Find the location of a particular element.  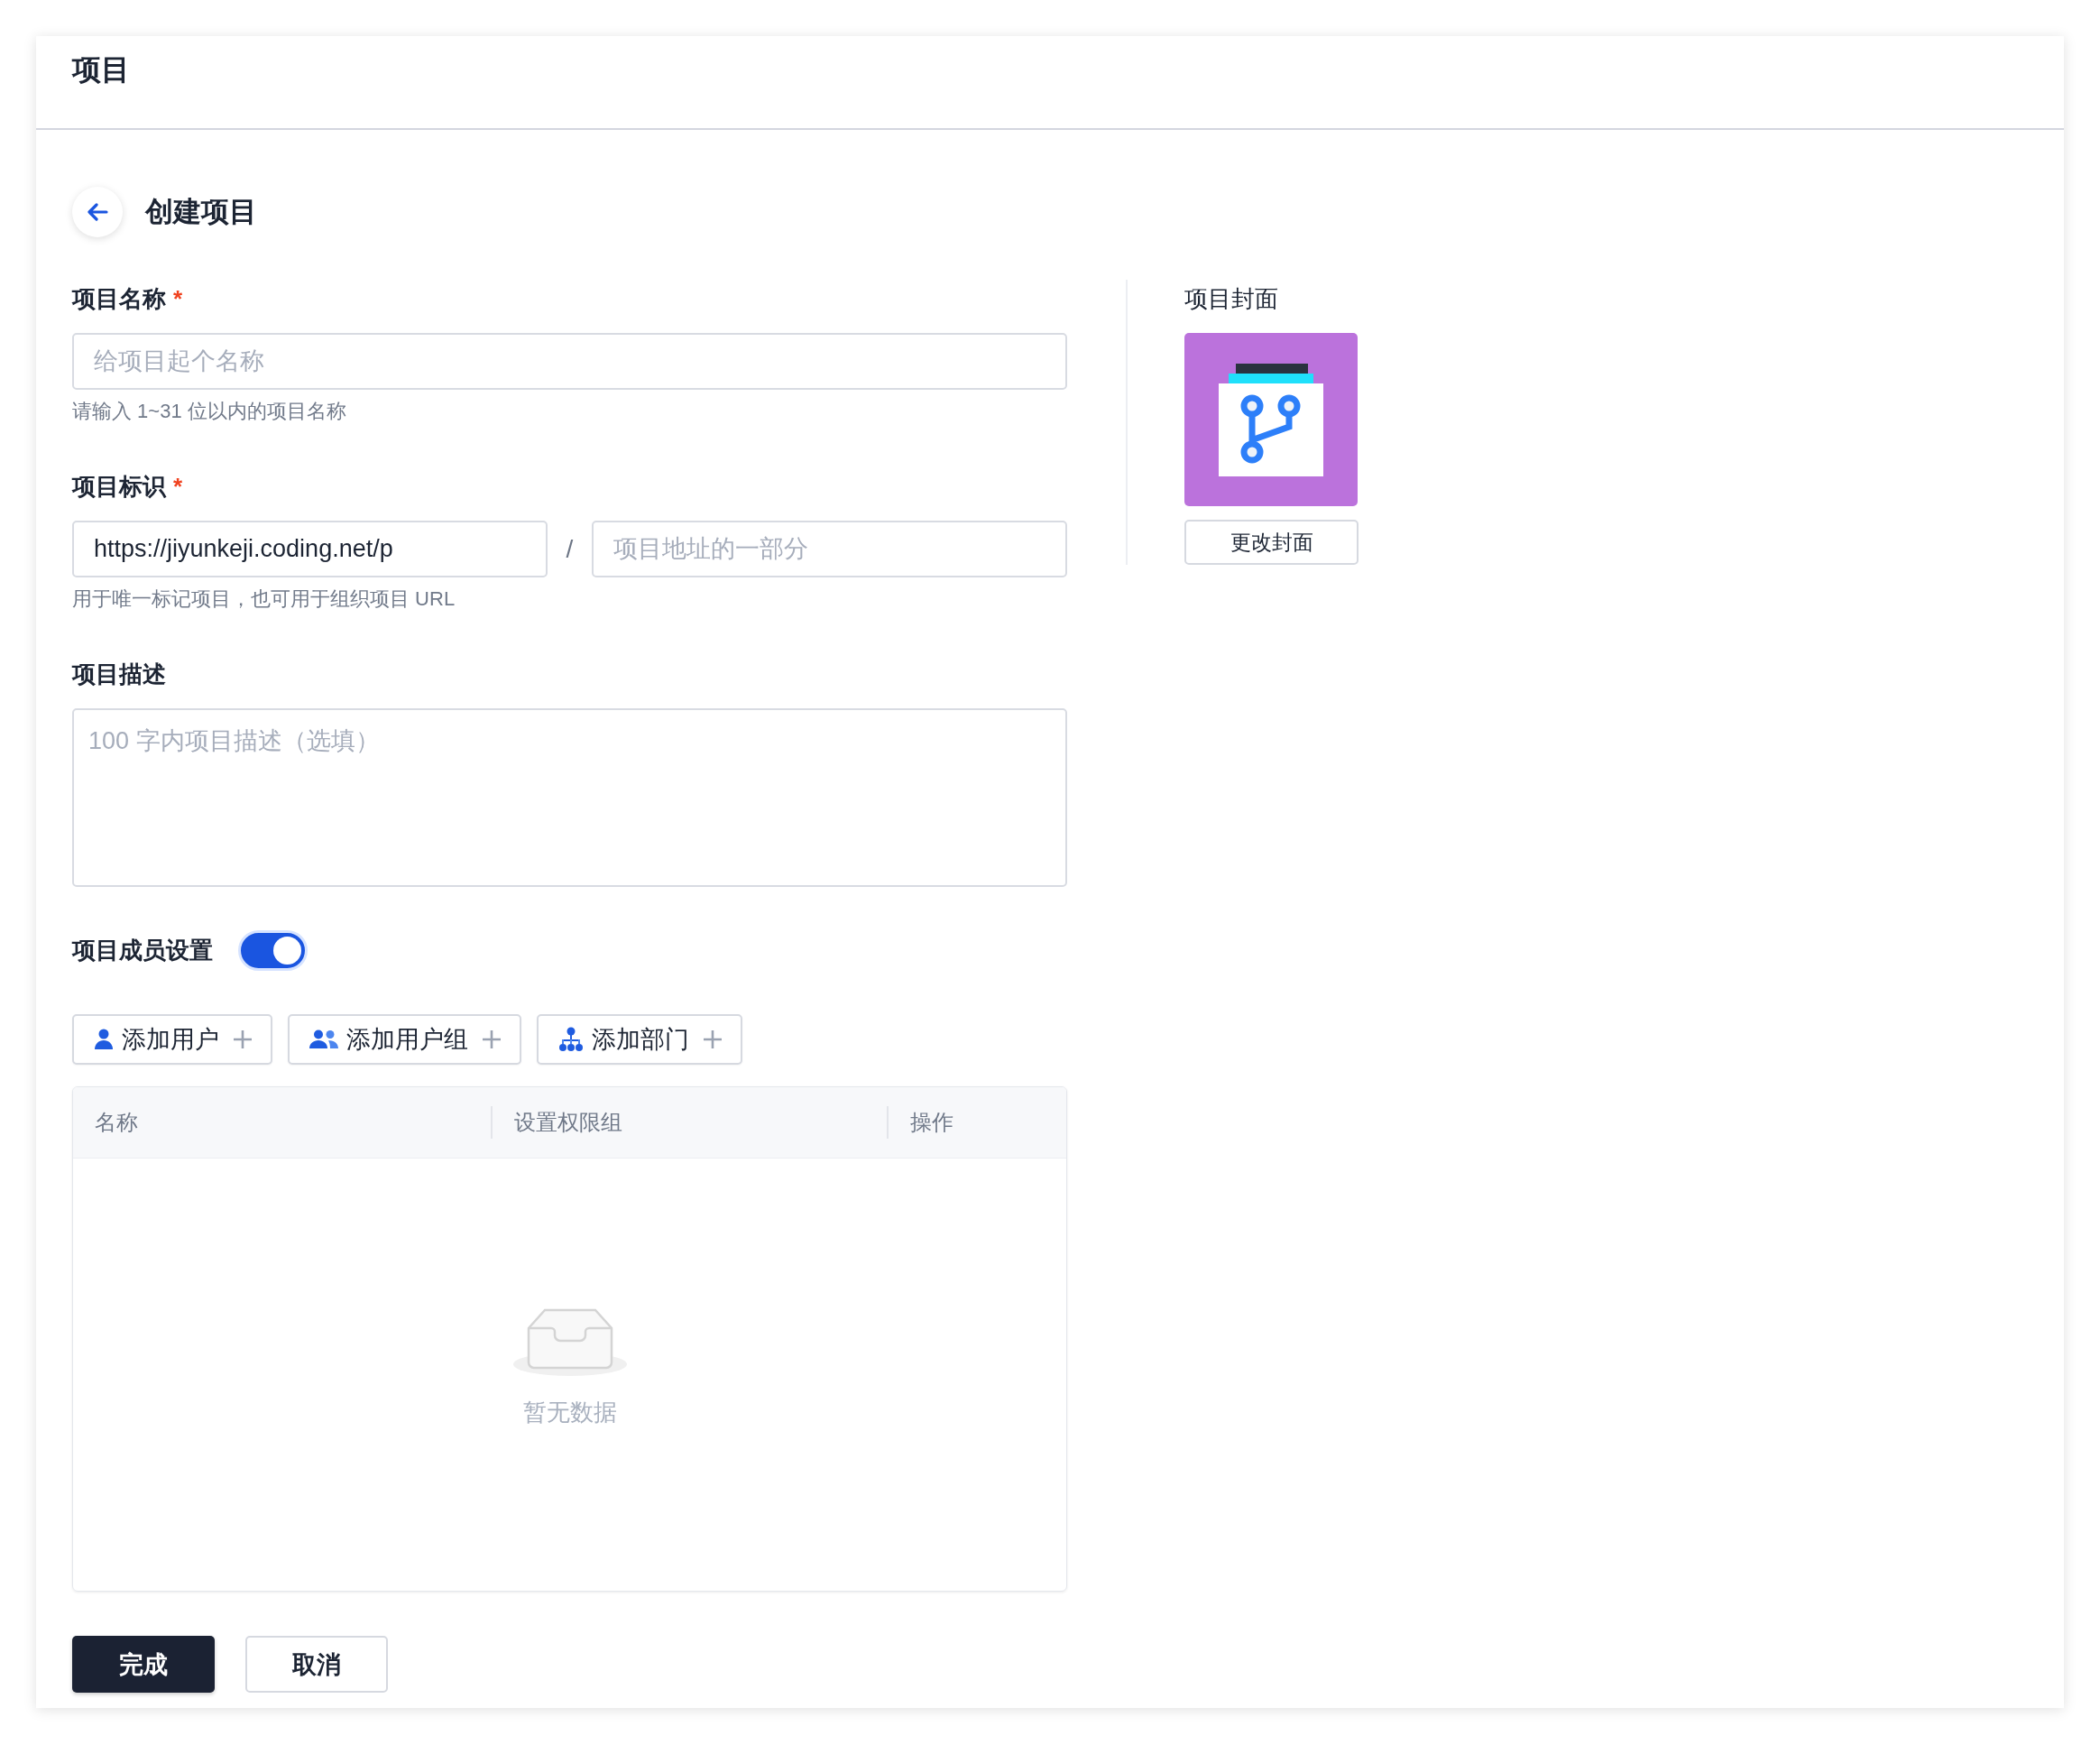

back-button is located at coordinates (97, 212).